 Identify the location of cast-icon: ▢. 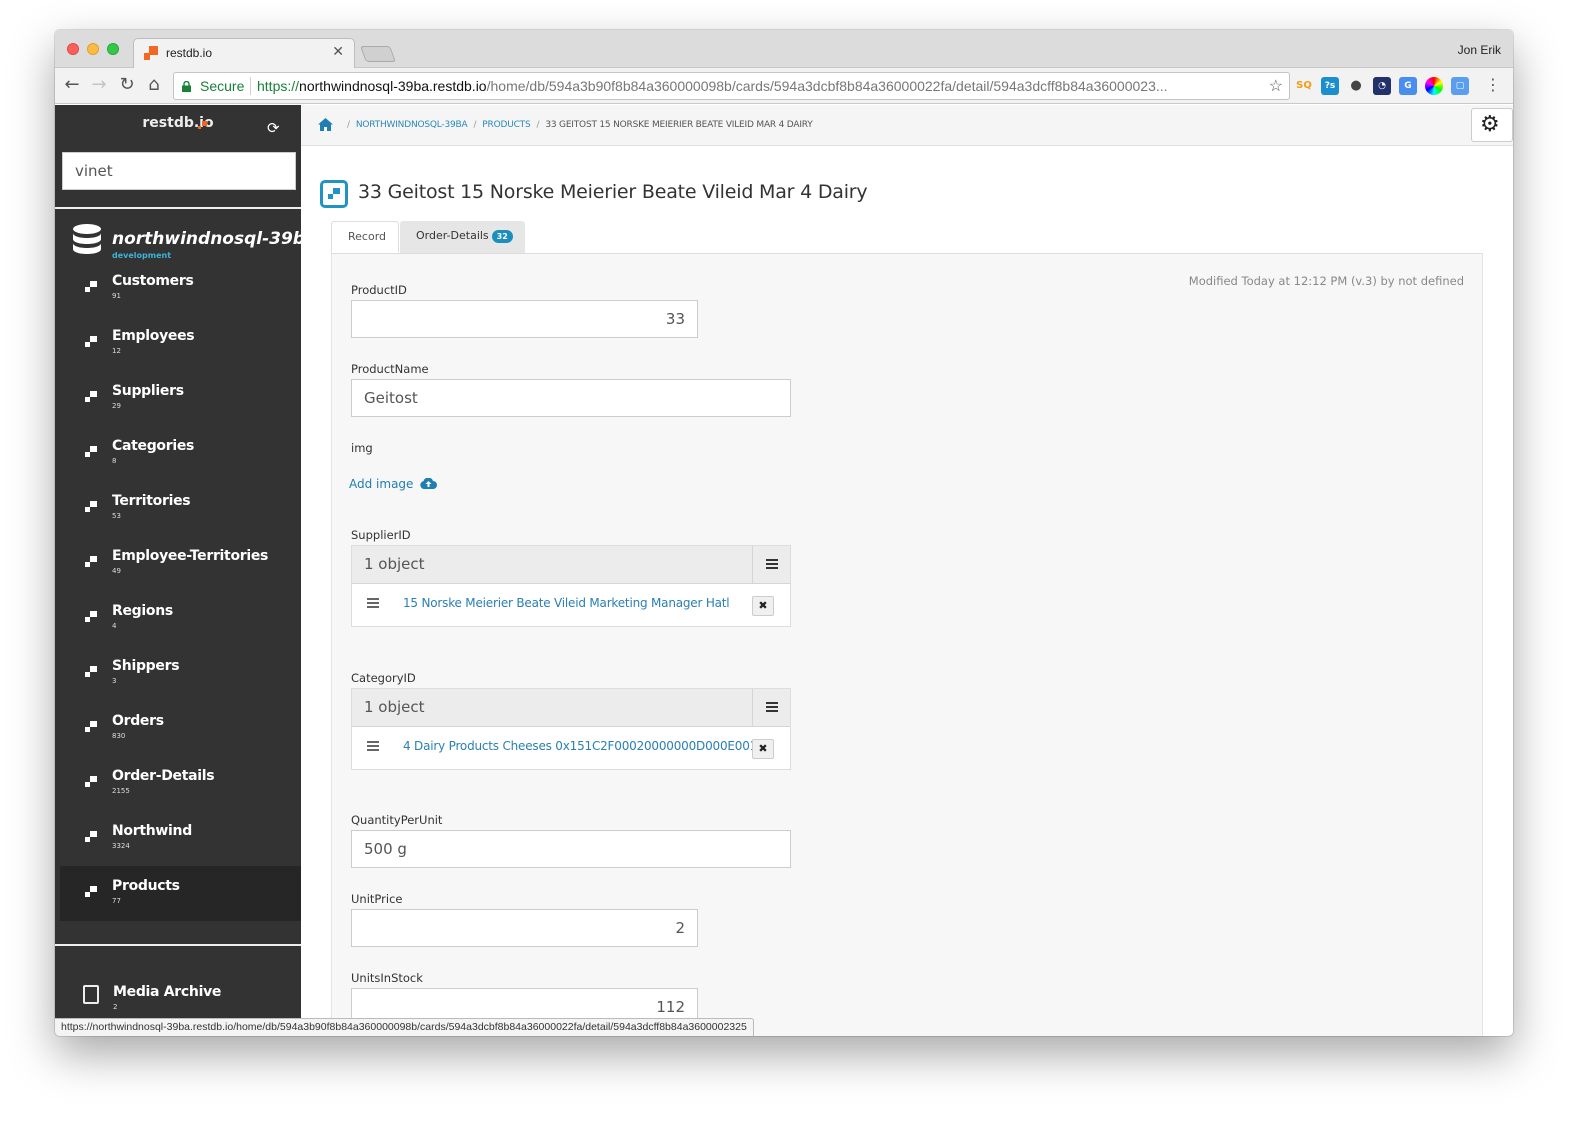
(1460, 86).